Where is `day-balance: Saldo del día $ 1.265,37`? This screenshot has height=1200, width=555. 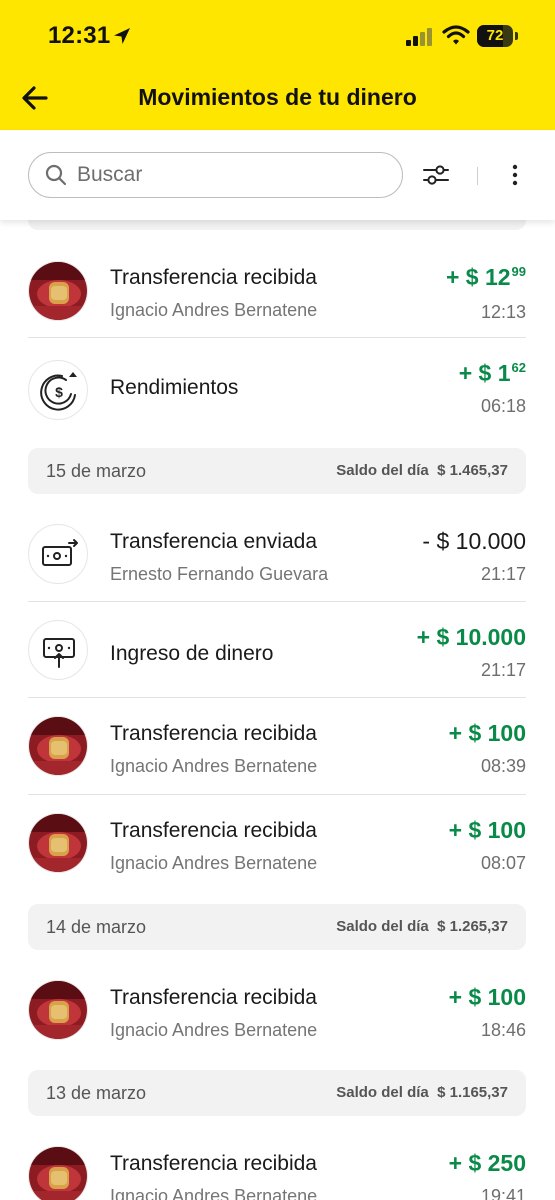 day-balance: Saldo del día $ 1.265,37 is located at coordinates (422, 926).